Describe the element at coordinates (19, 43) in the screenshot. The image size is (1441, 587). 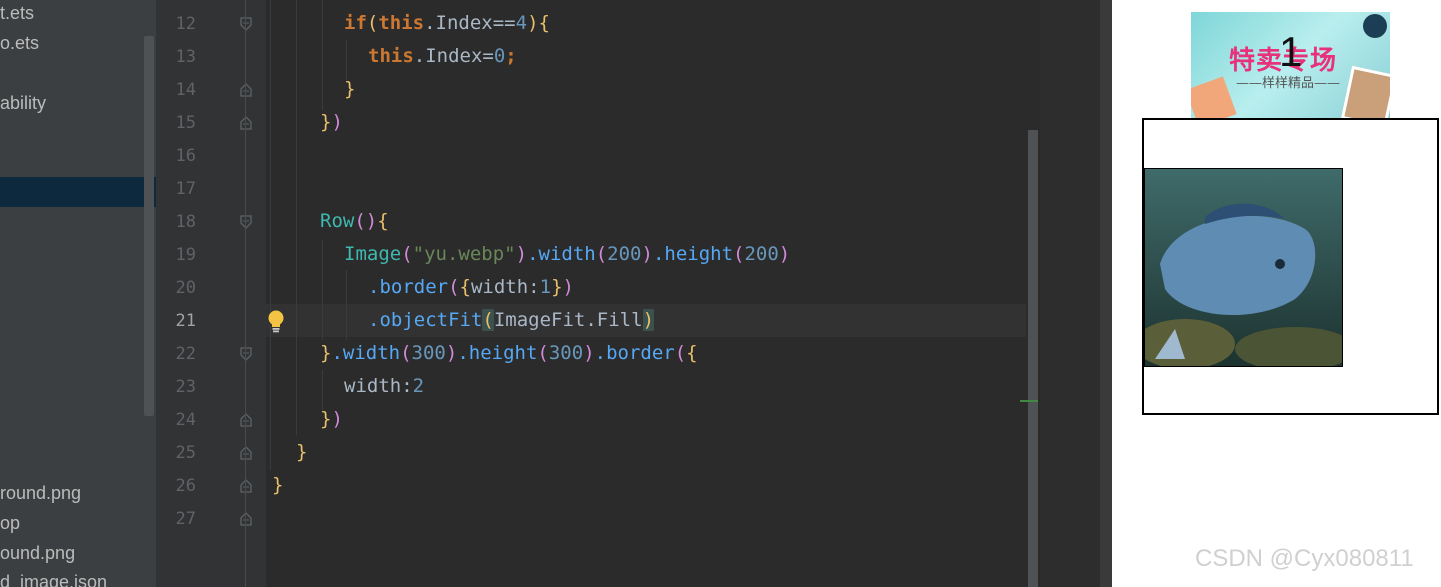
I see `tree-item: o.ets` at that location.